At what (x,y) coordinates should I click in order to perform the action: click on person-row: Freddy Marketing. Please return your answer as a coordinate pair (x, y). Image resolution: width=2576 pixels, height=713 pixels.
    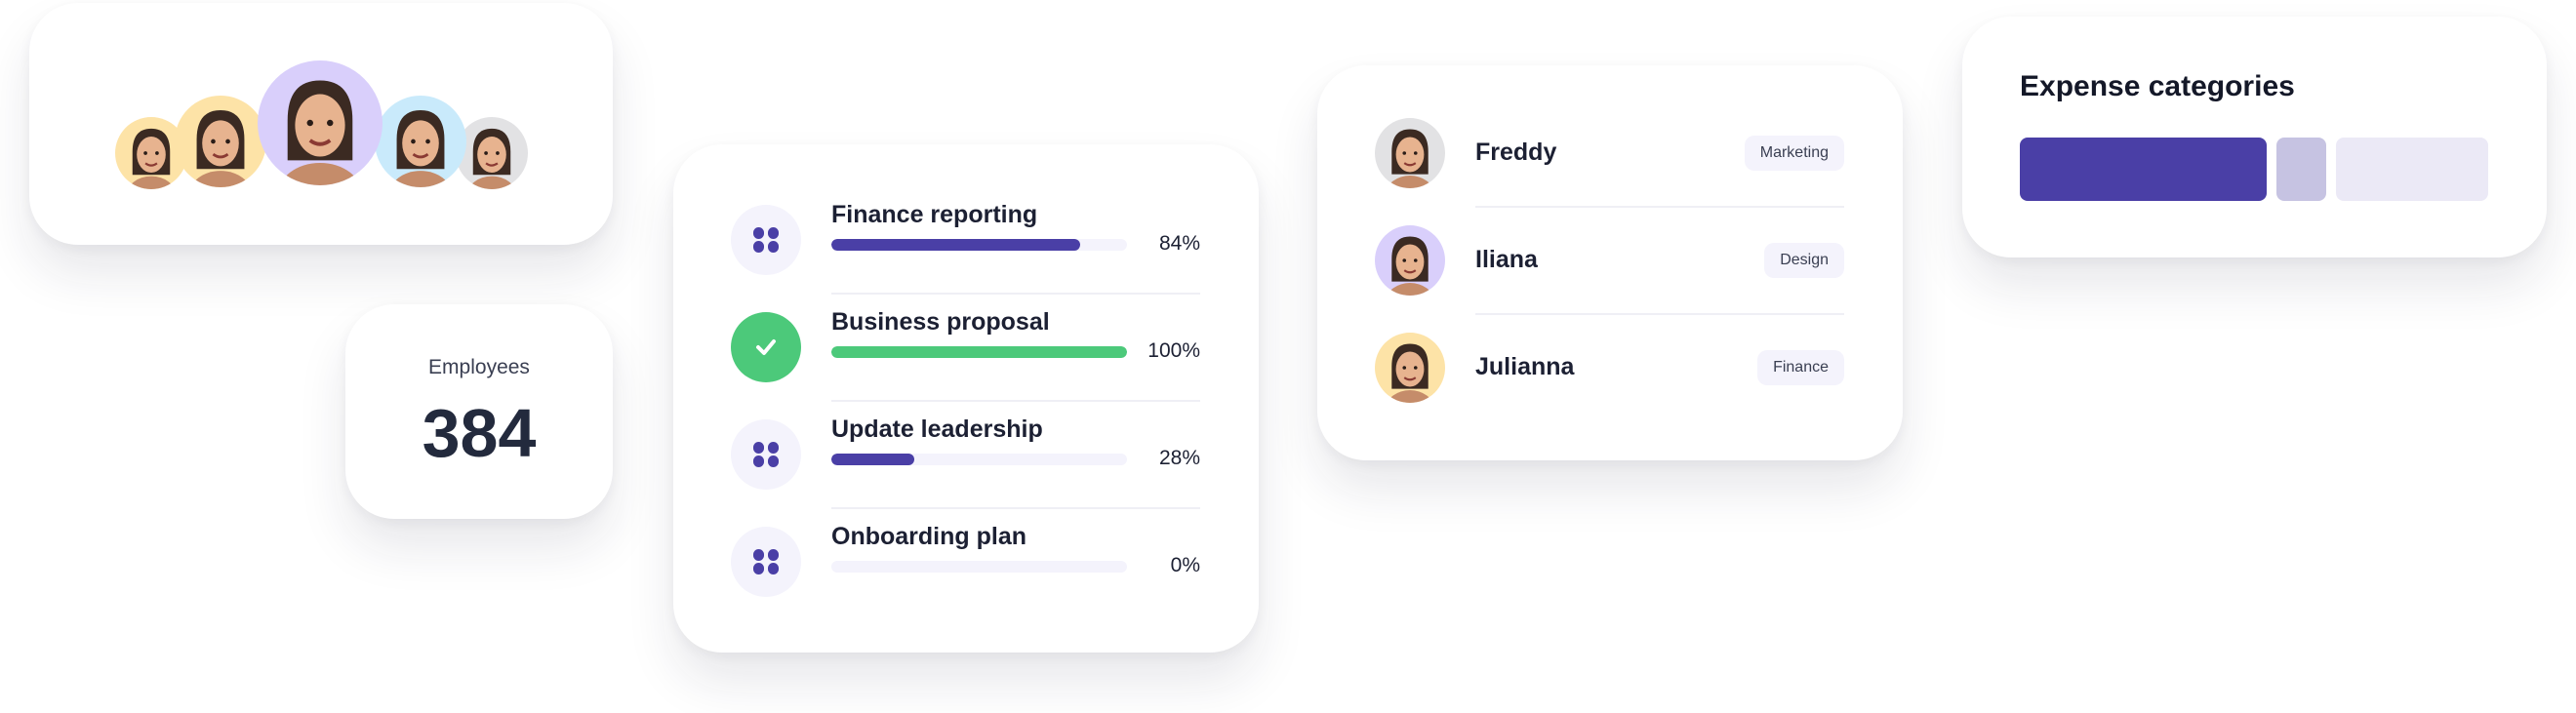
    Looking at the image, I should click on (1610, 153).